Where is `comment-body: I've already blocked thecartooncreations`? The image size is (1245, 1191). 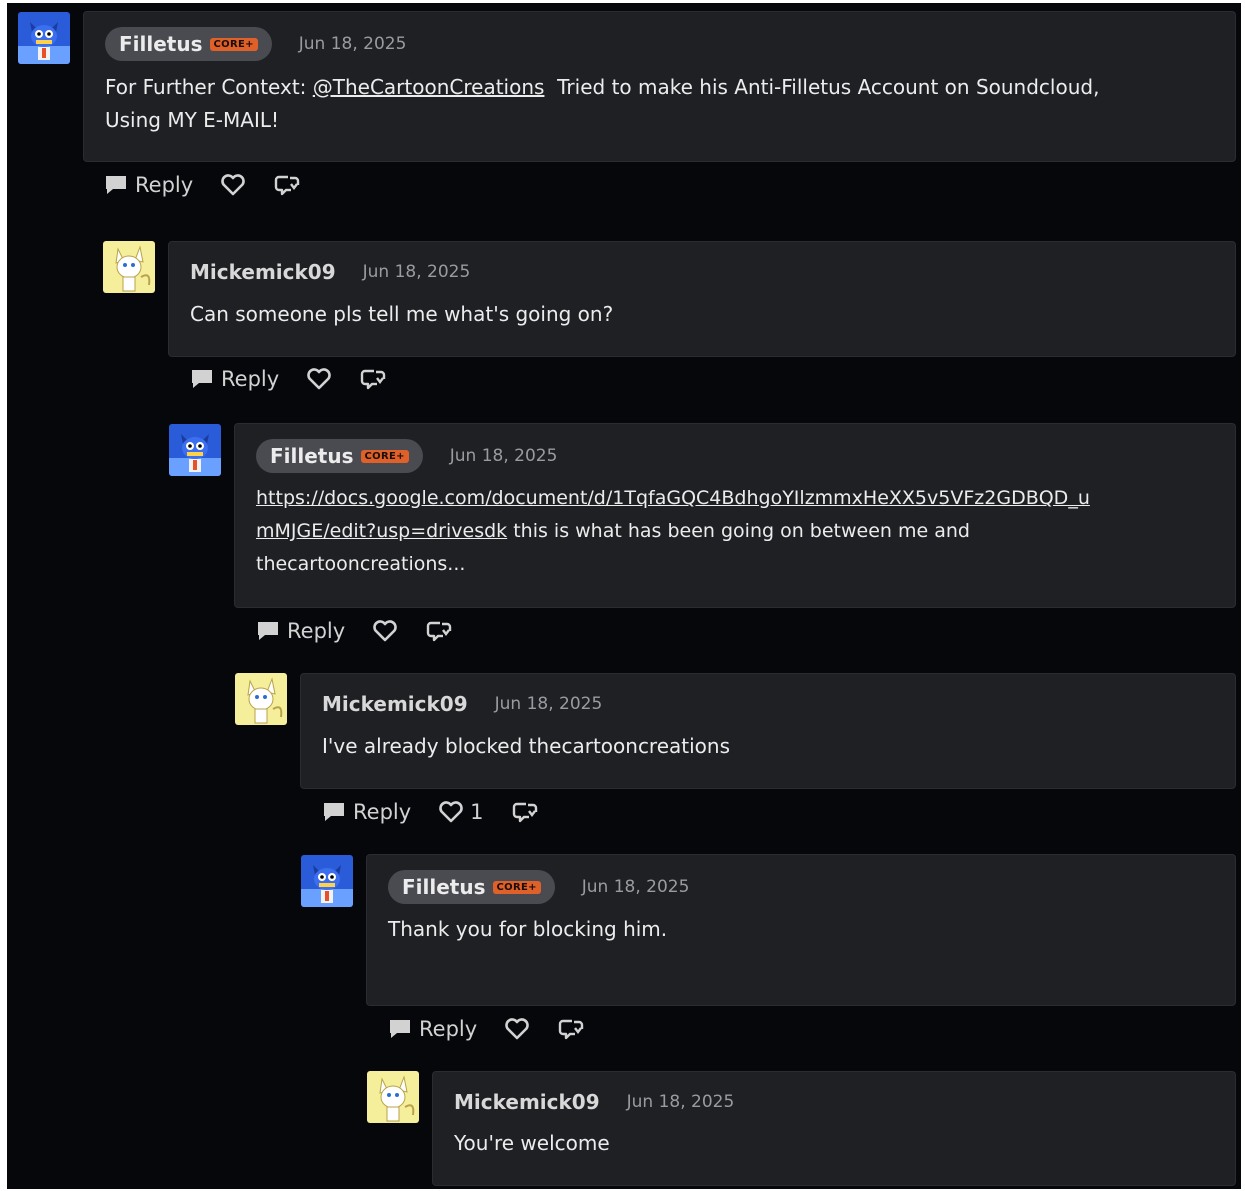 comment-body: I've already blocked thecartooncreations is located at coordinates (526, 746).